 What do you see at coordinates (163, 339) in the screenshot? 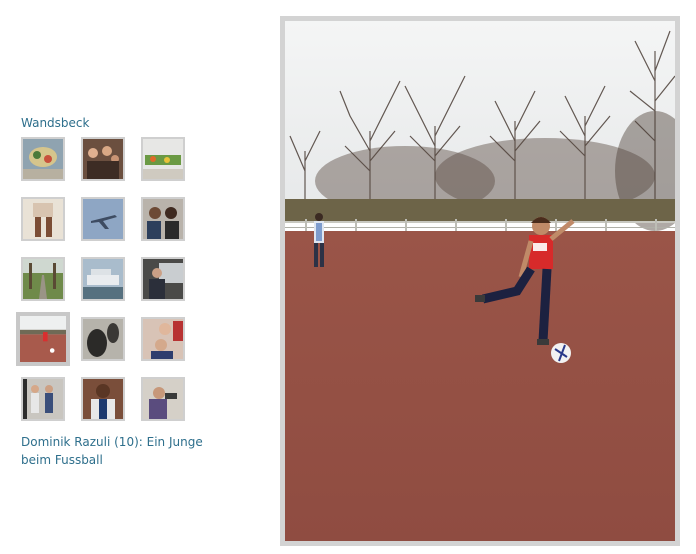
I see `thumbnail-children-group` at bounding box center [163, 339].